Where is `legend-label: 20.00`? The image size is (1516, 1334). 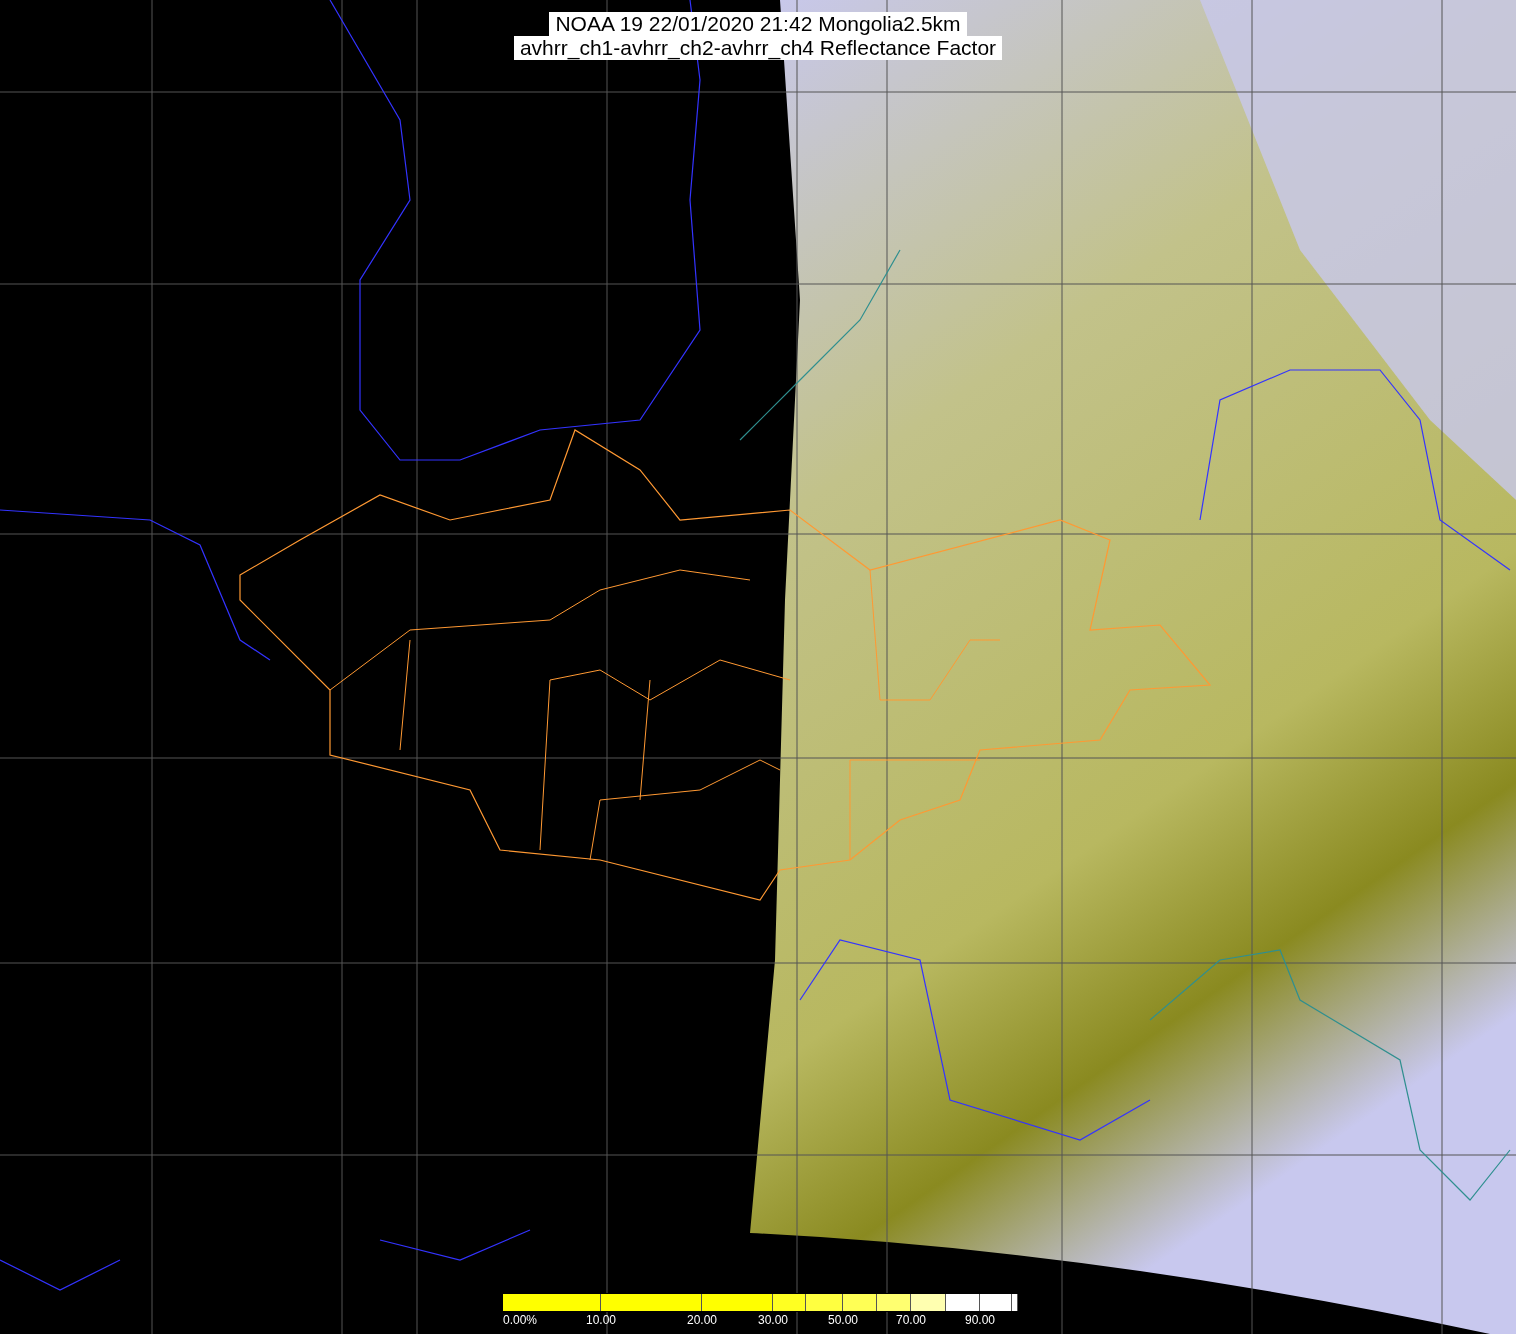
legend-label: 20.00 is located at coordinates (702, 1320).